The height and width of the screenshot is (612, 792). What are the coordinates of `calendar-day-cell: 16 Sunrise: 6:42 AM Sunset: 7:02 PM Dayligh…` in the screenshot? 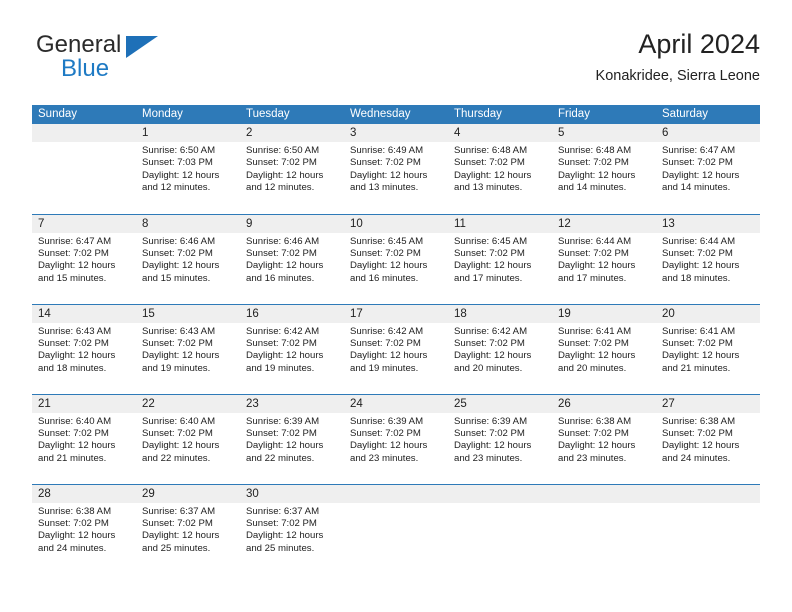 It's located at (292, 348).